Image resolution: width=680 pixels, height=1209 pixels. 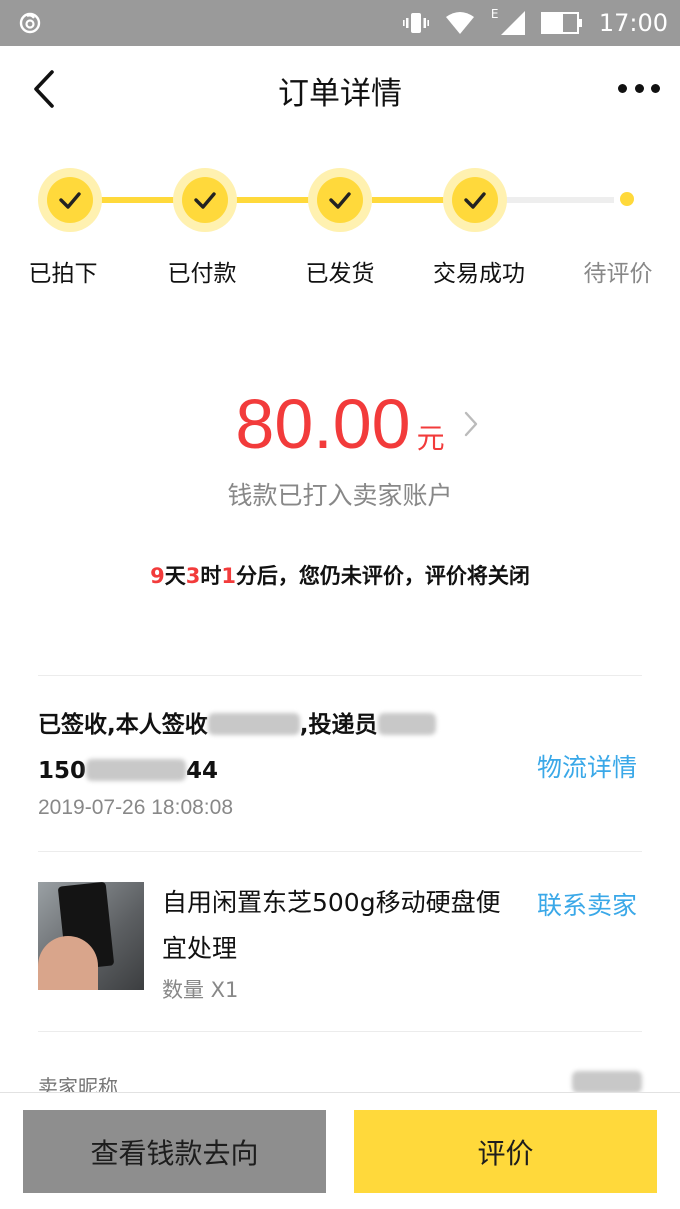 I want to click on signal-icon: E, so click(x=508, y=21).